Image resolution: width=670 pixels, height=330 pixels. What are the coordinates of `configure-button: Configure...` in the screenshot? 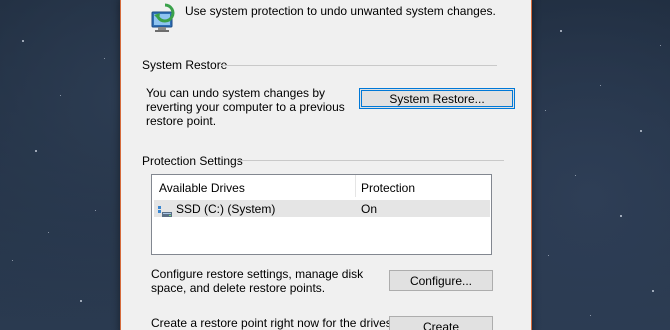 It's located at (441, 280).